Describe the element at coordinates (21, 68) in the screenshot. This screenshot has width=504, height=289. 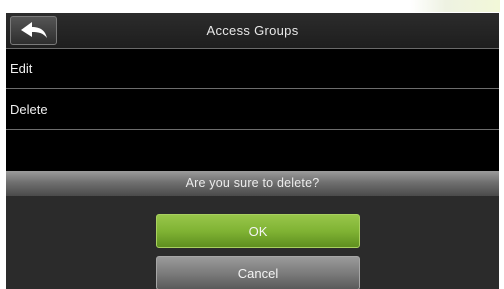
I see `menu-item-label: Edit` at that location.